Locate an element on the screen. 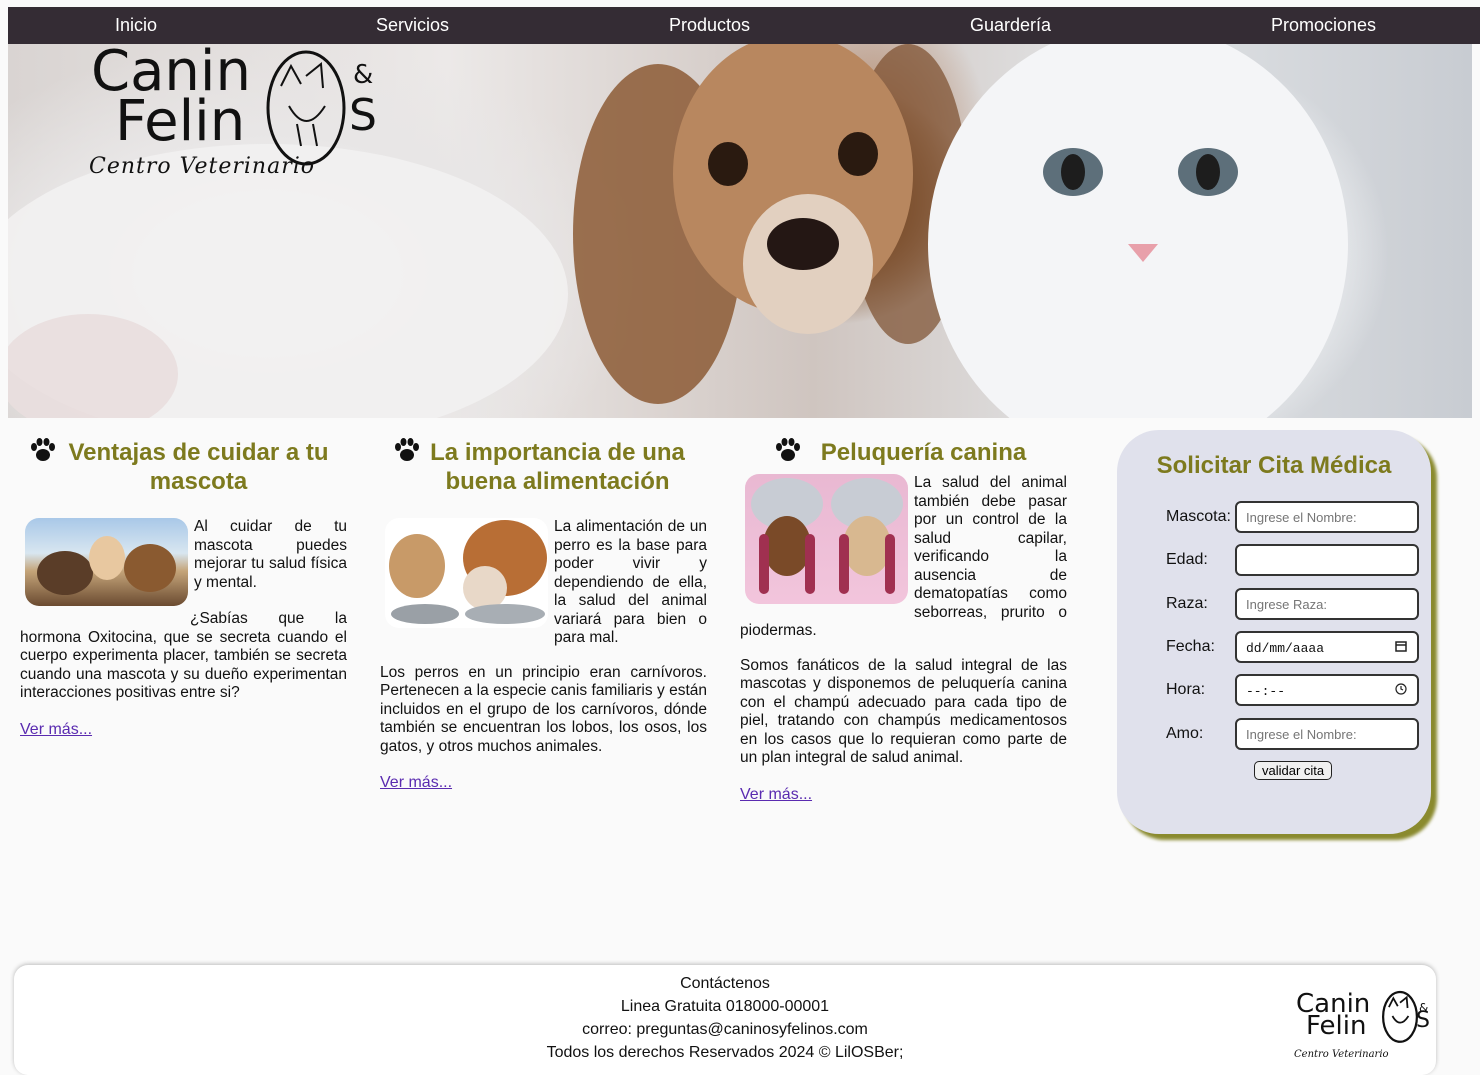  edad-label: Edad: is located at coordinates (1187, 559).